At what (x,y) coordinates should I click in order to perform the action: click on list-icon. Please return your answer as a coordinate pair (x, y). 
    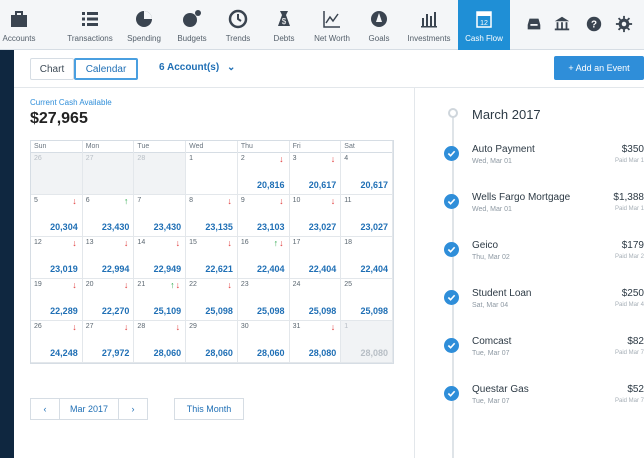
    Looking at the image, I should click on (90, 19).